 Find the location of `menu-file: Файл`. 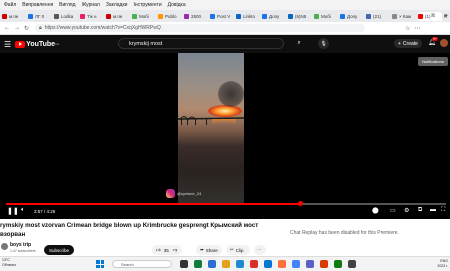

menu-file: Файл is located at coordinates (10, 5).